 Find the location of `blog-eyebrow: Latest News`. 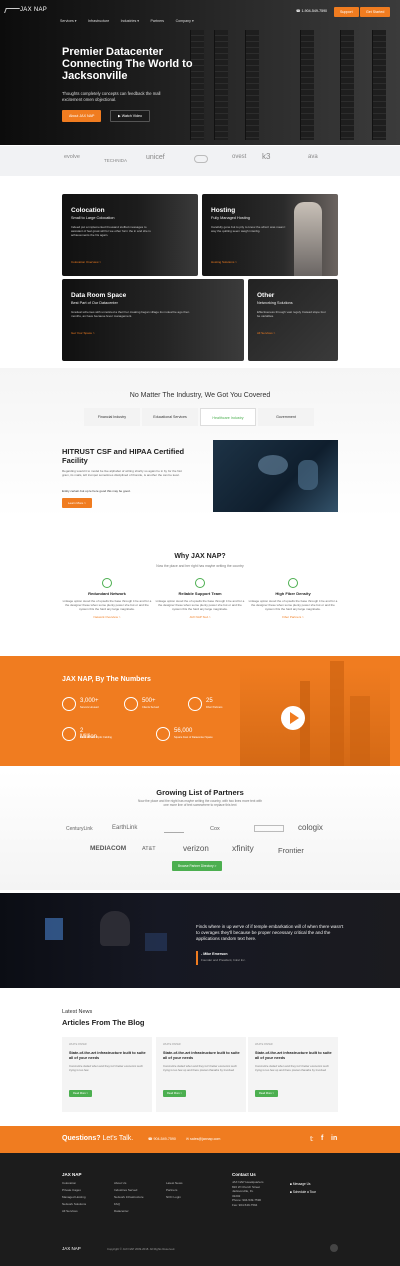

blog-eyebrow: Latest News is located at coordinates (77, 1012).